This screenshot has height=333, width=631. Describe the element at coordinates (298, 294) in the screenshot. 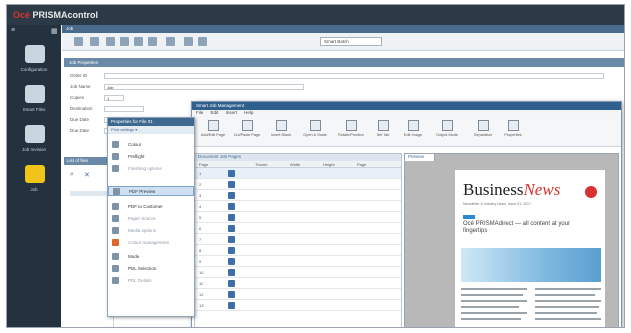

I see `table-row: 12` at that location.